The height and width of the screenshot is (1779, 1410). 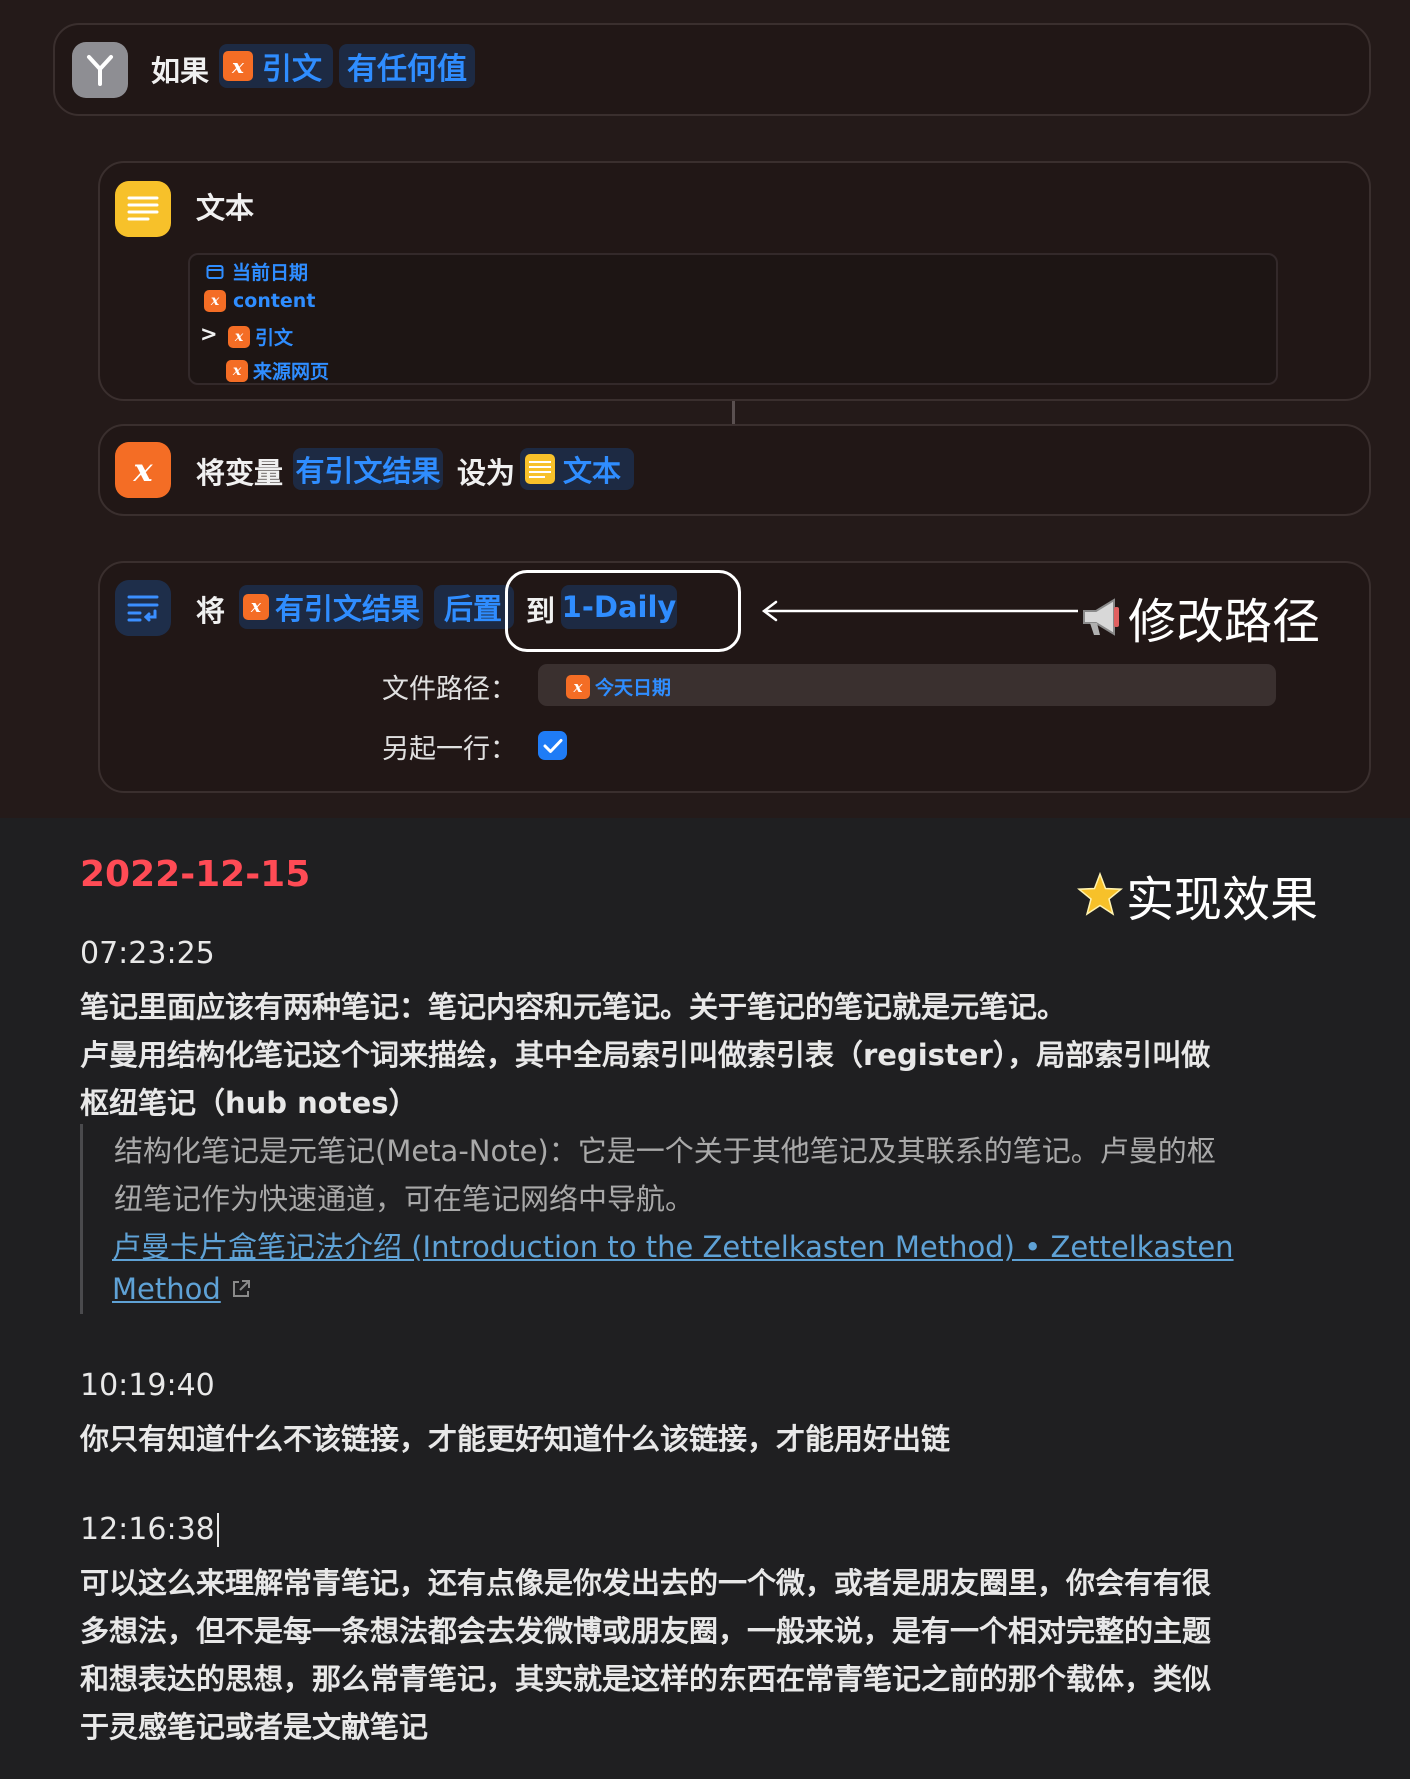 What do you see at coordinates (577, 469) in the screenshot?
I see `set-value-token: 文本` at bounding box center [577, 469].